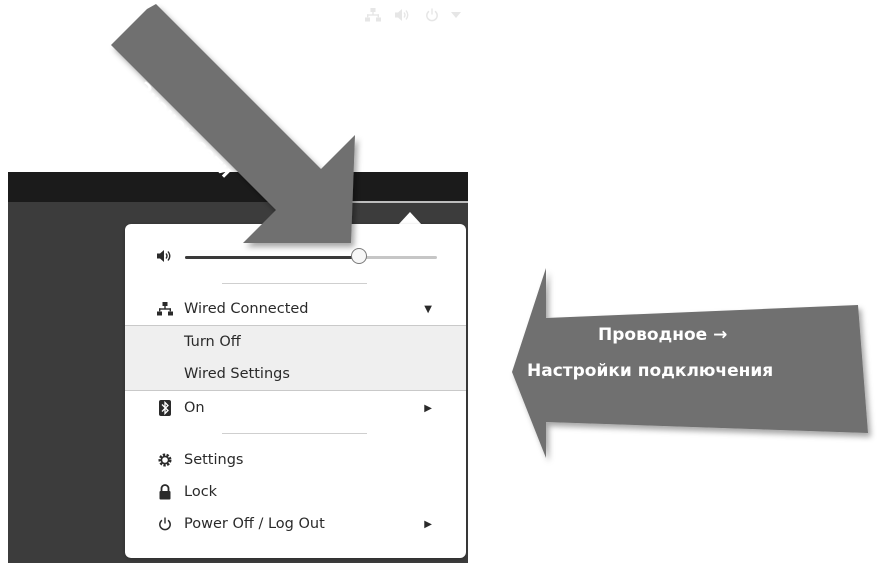 The width and height of the screenshot is (881, 563). Describe the element at coordinates (663, 335) in the screenshot. I see `wired-settings-callout-line1: Проводное →` at that location.